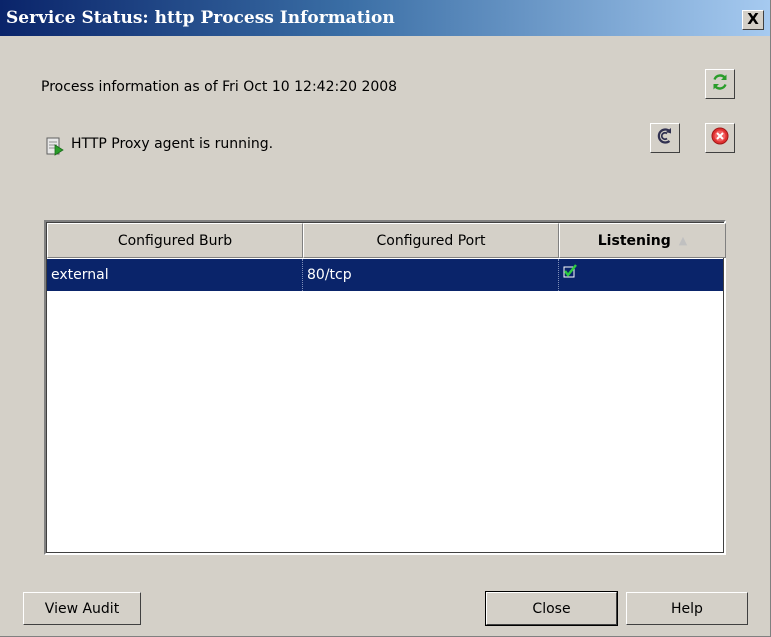  Describe the element at coordinates (683, 240) in the screenshot. I see `sort-ascending-icon: ▲` at that location.